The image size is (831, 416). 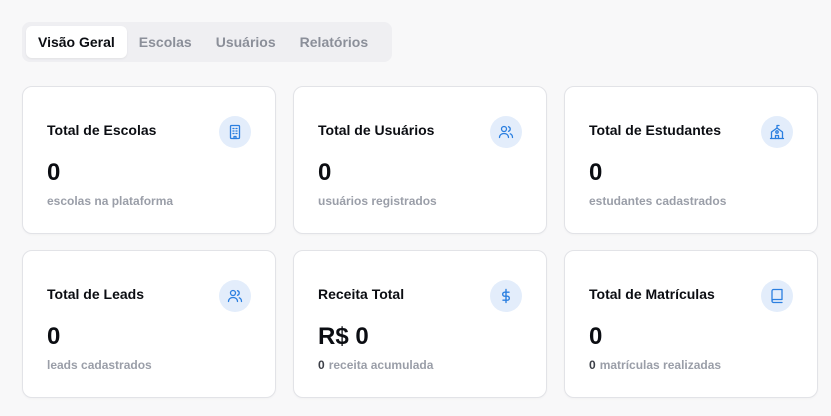 What do you see at coordinates (102, 130) in the screenshot?
I see `card-title: Total de Escolas` at bounding box center [102, 130].